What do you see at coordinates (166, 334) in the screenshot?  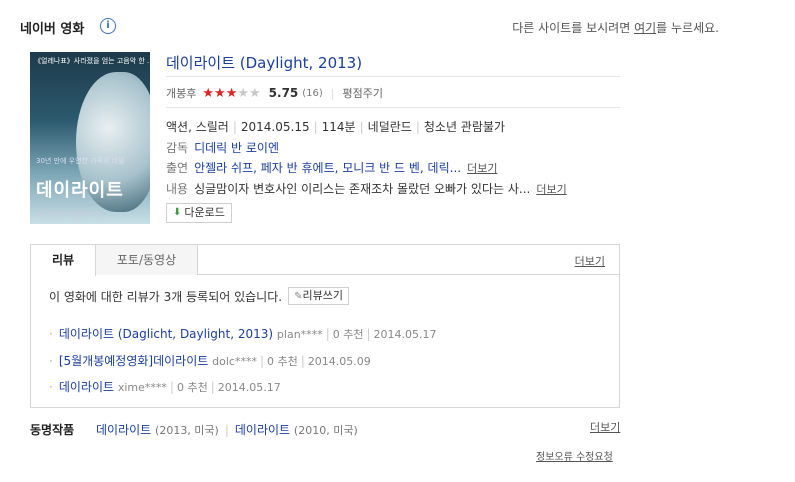 I see `review-title-link: 데이라이트 (Daglicht, Daylight, 2013)` at bounding box center [166, 334].